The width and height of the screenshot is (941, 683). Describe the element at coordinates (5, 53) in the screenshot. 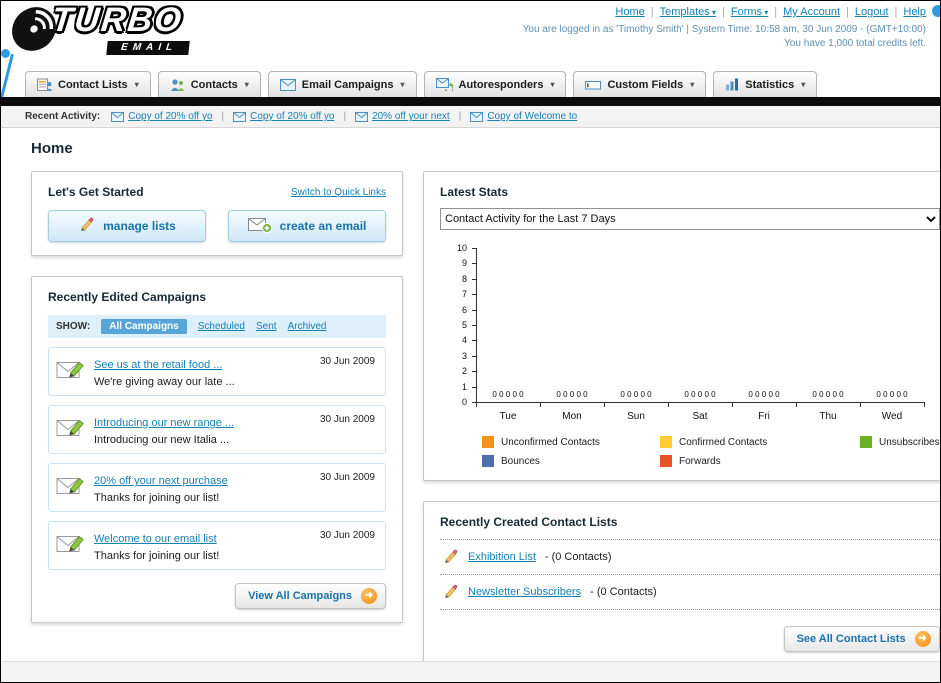

I see `logo-blue-dot` at that location.